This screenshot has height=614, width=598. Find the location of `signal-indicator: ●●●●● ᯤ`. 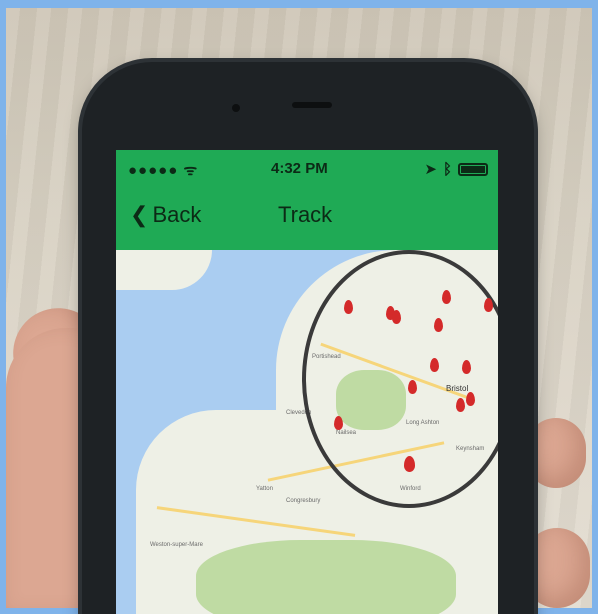

signal-indicator: ●●●●● ᯤ is located at coordinates (163, 170).